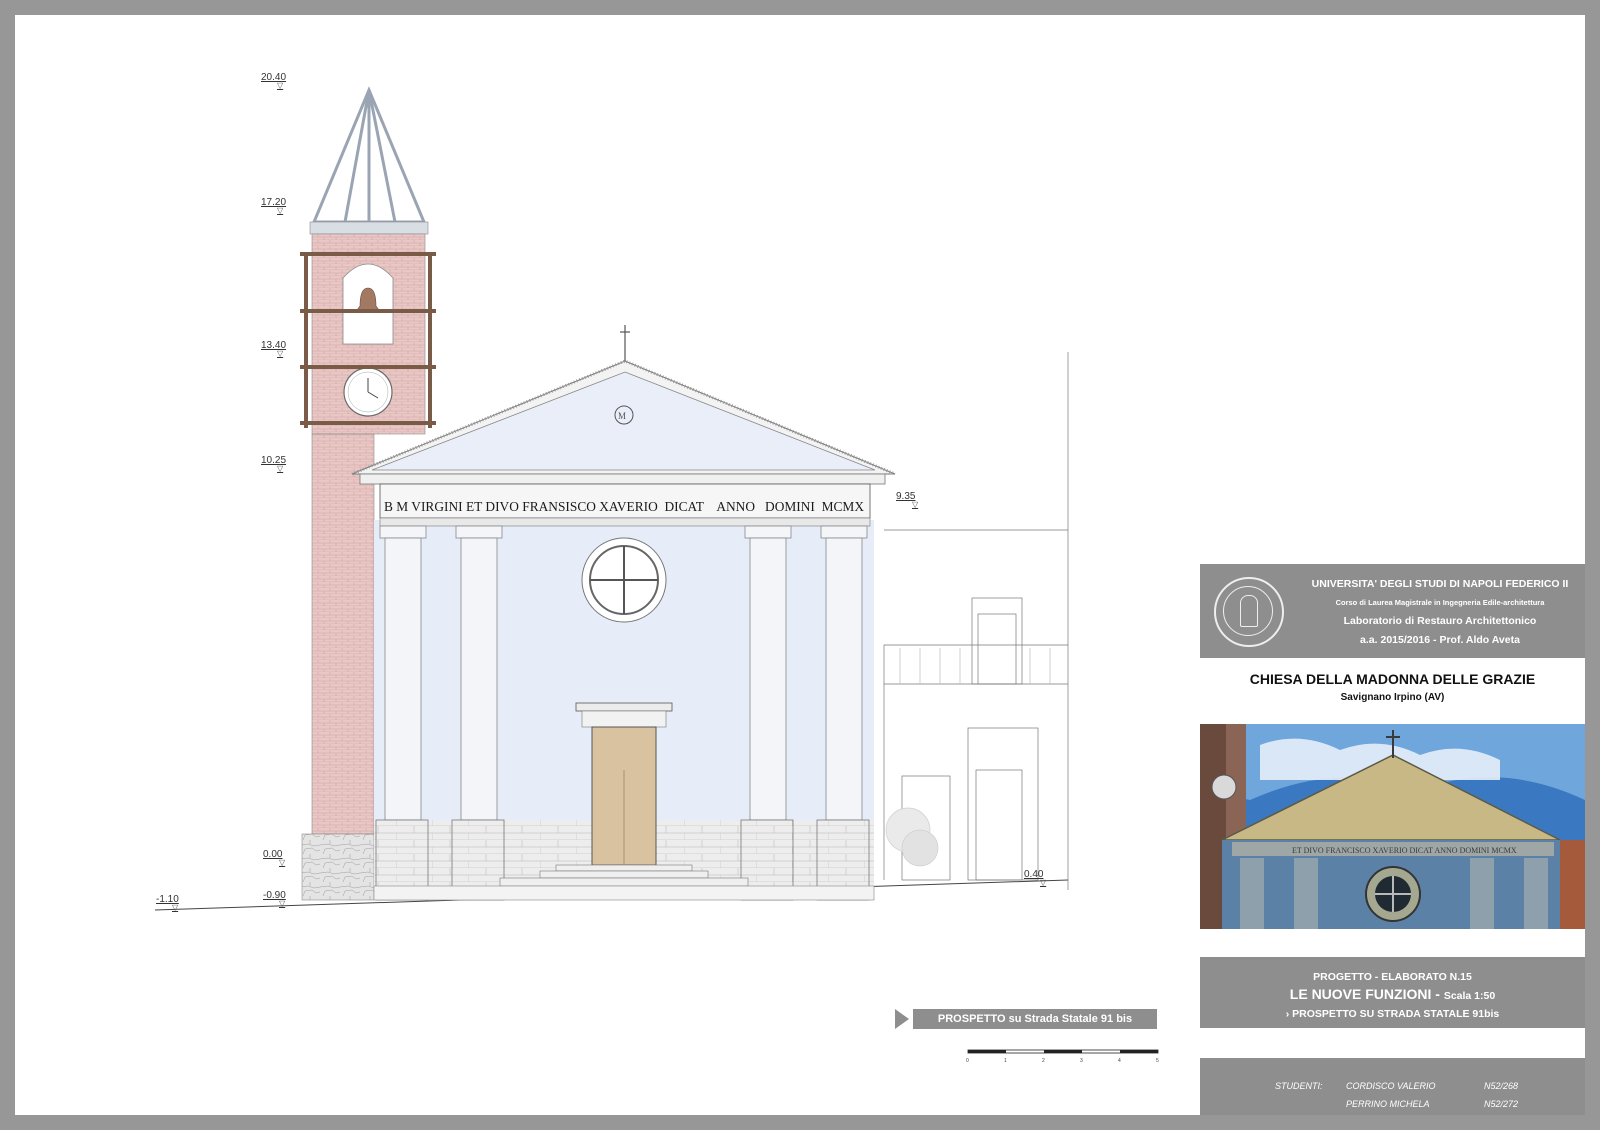 Image resolution: width=1600 pixels, height=1130 pixels. What do you see at coordinates (274, 858) in the screenshot?
I see `elevation-ground: 0.00 ▽` at bounding box center [274, 858].